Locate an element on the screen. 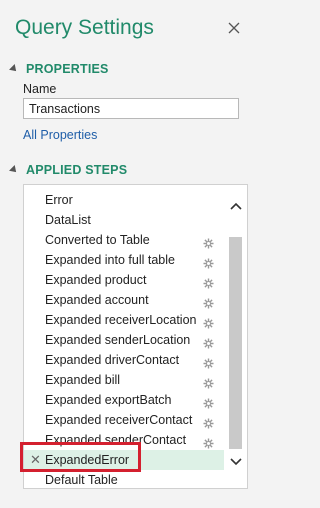 This screenshot has height=508, width=320. delete-step-icon: ✕ is located at coordinates (35, 460).